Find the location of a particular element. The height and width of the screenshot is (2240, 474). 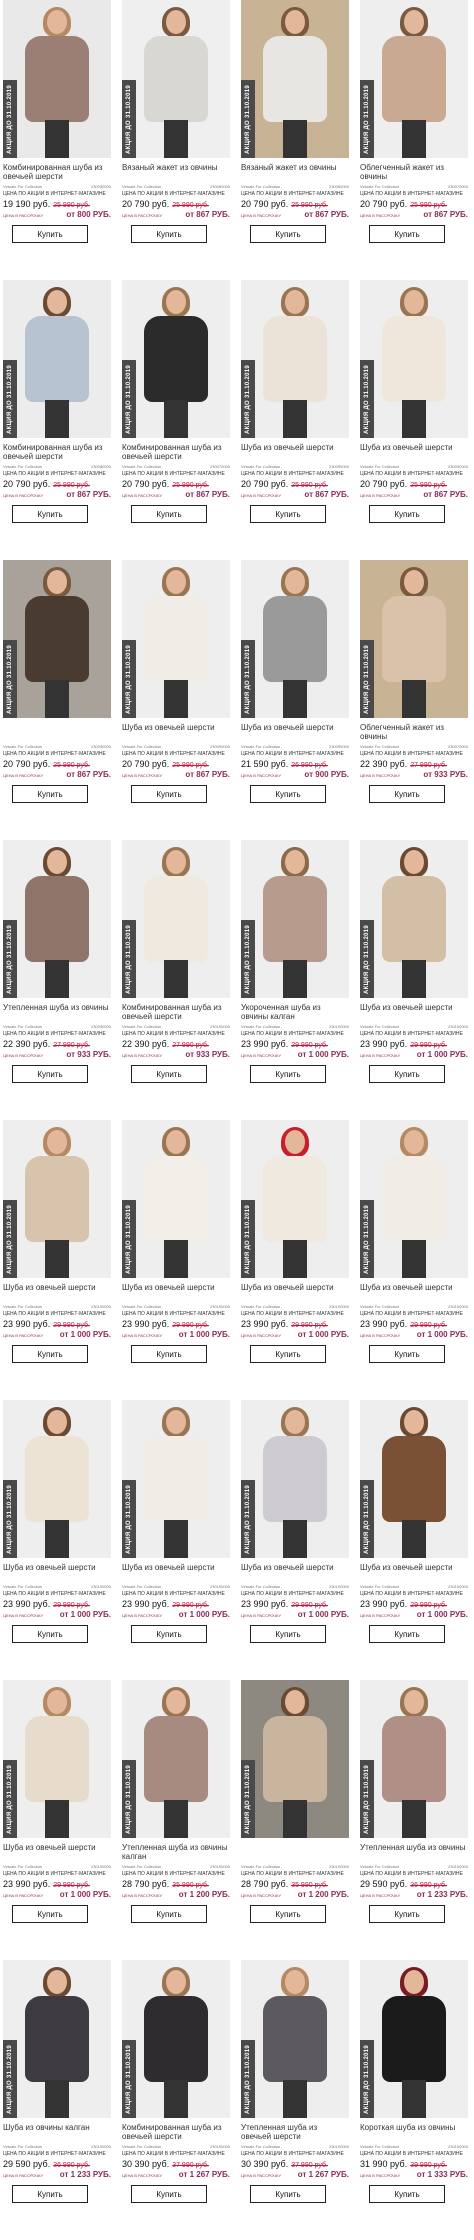

product-title: Утепленная шуба из овчины калган is located at coordinates (176, 1852).